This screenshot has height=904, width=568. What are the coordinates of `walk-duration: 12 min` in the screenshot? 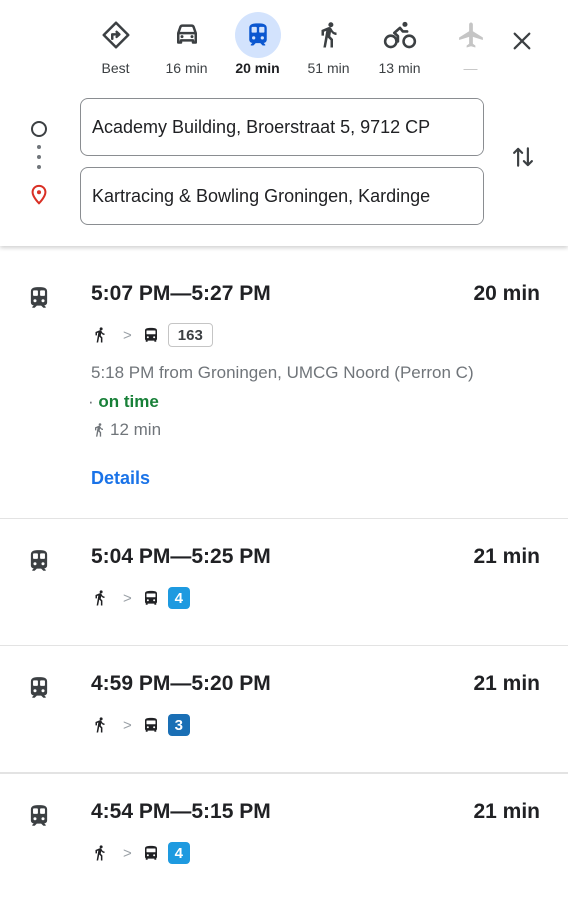 It's located at (126, 430).